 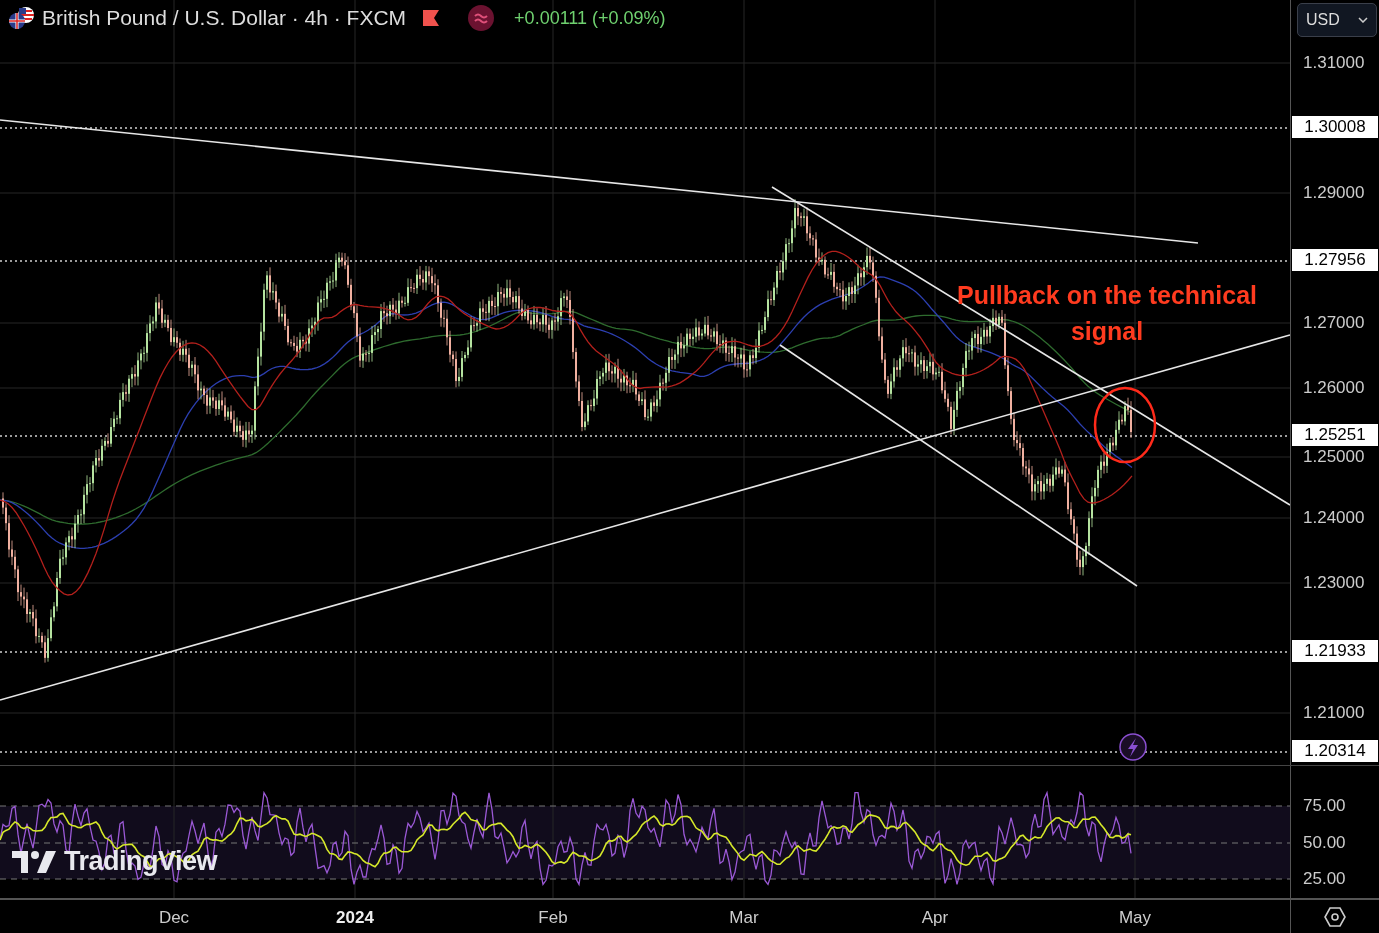 What do you see at coordinates (34, 861) in the screenshot?
I see `logo-icon` at bounding box center [34, 861].